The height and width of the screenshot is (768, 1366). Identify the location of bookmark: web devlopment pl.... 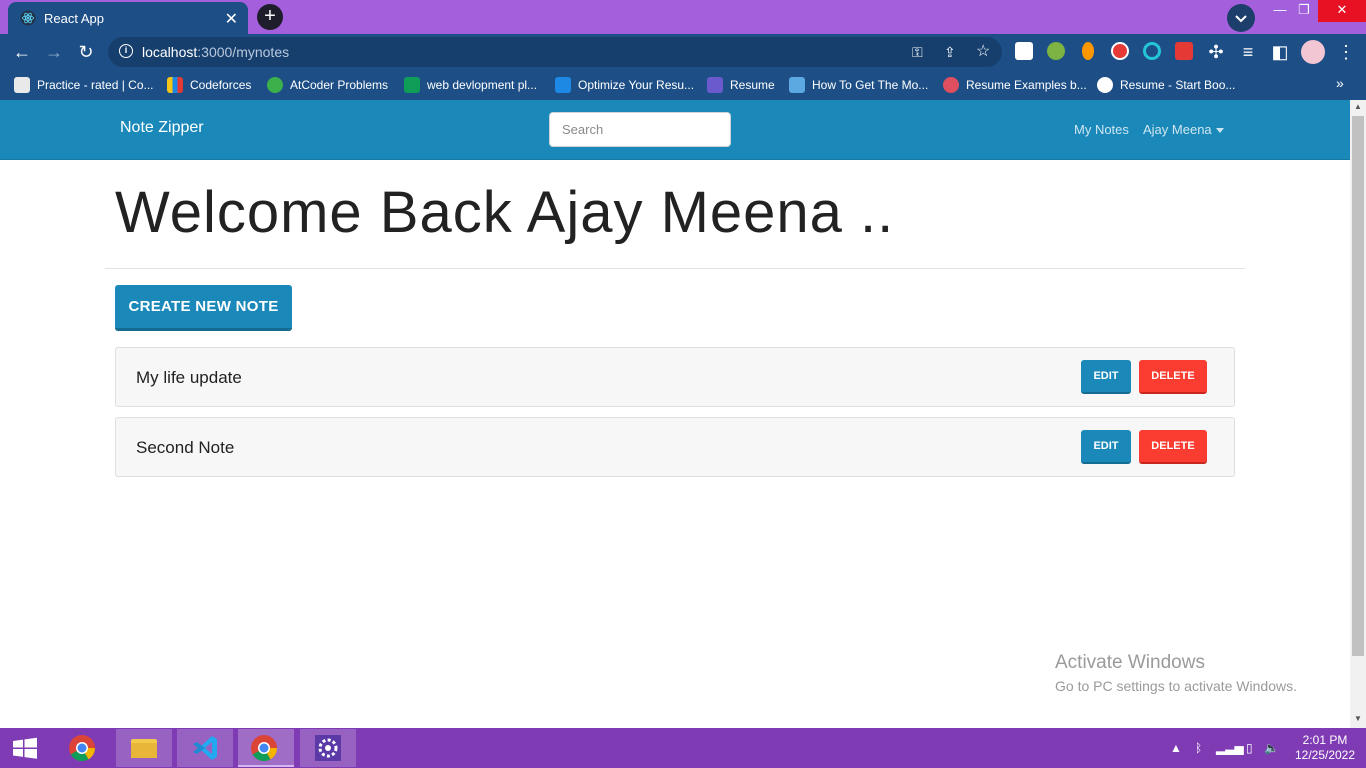
(470, 85).